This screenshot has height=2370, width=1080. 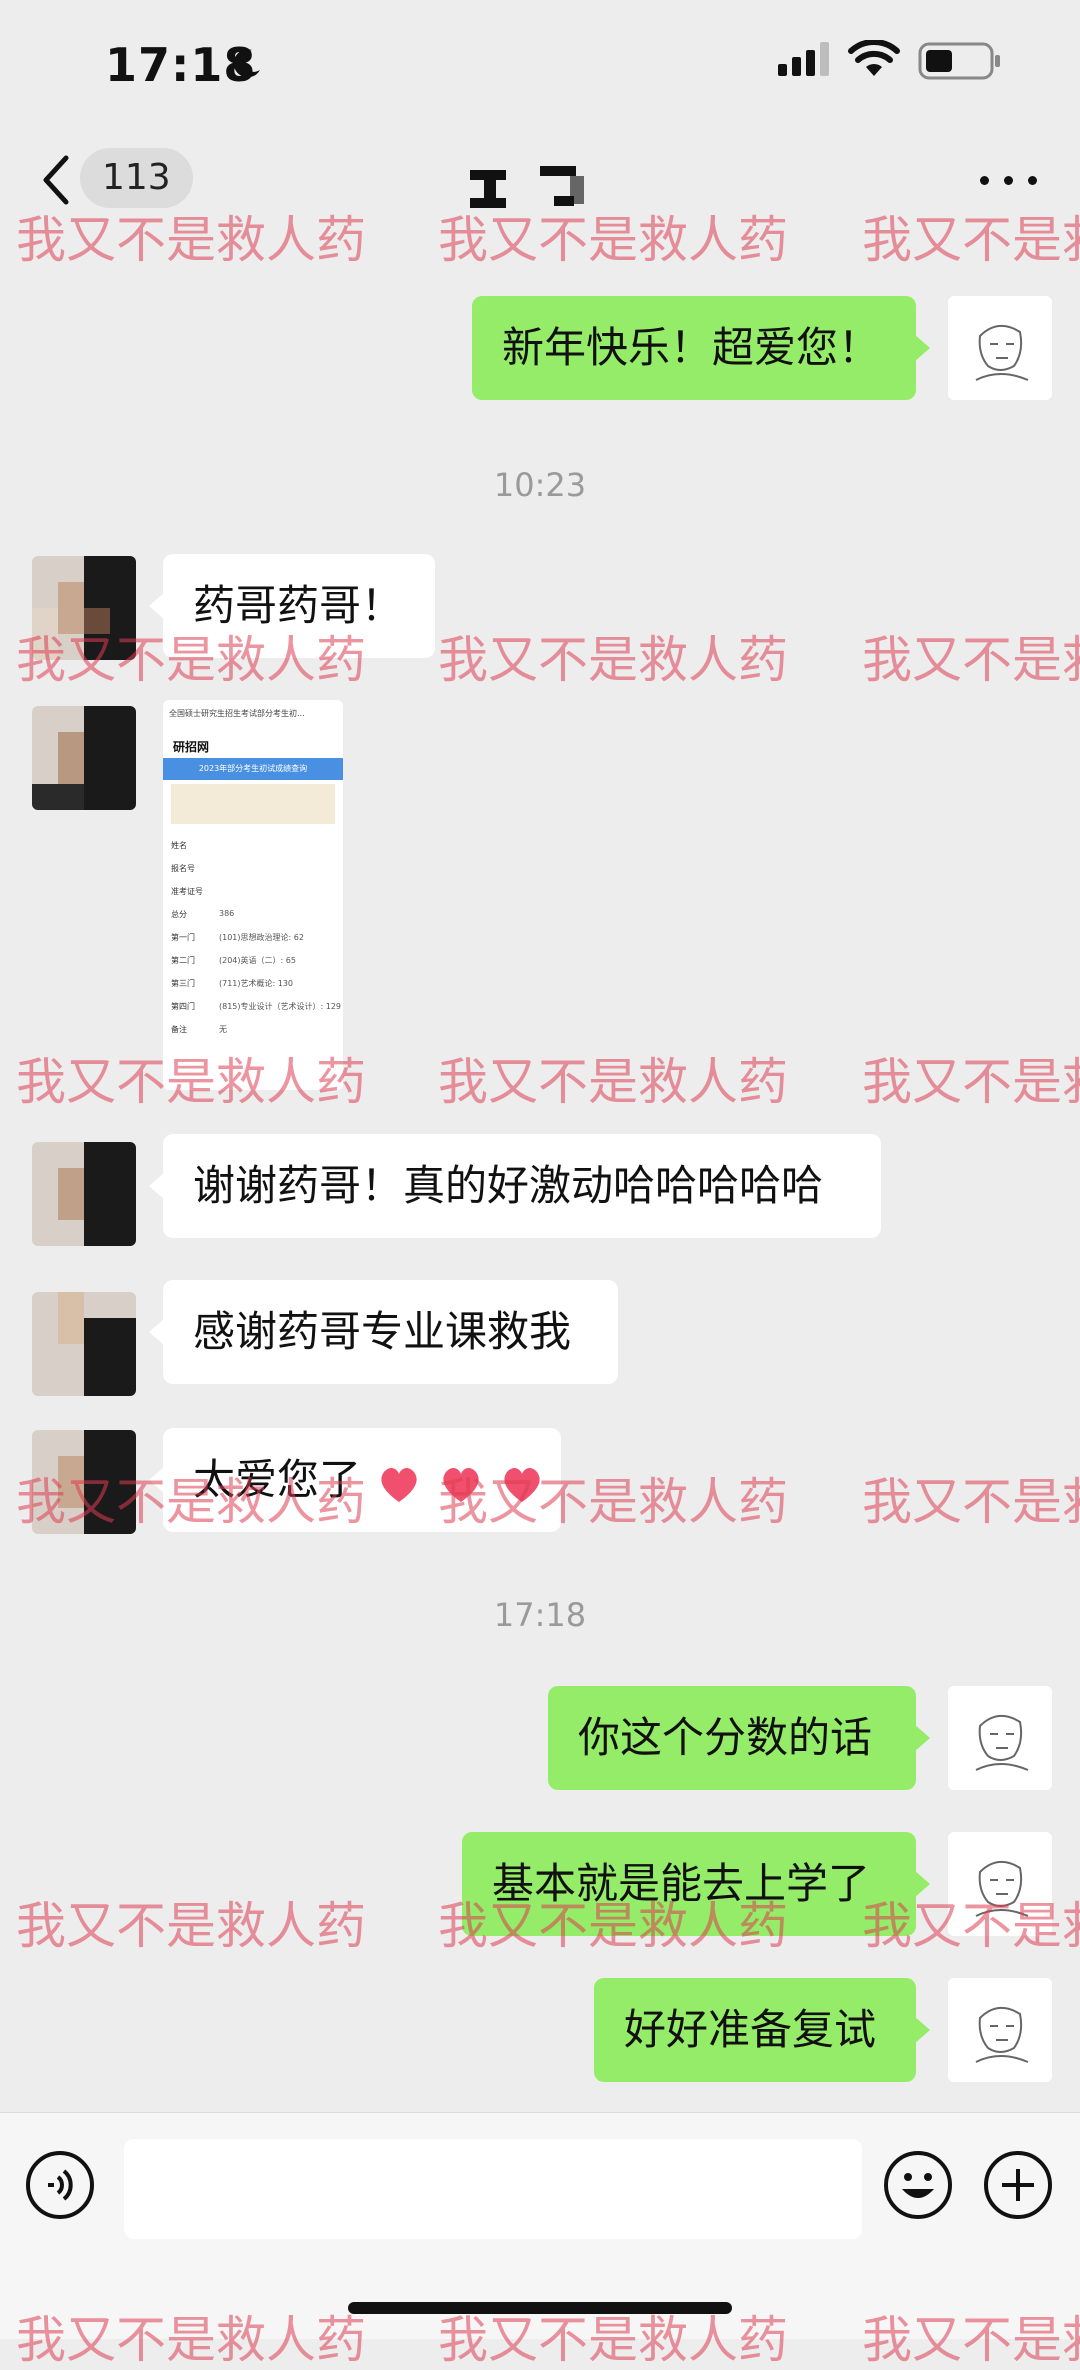 What do you see at coordinates (691, 347) in the screenshot?
I see `message-text: 新年快乐！超爱您！` at bounding box center [691, 347].